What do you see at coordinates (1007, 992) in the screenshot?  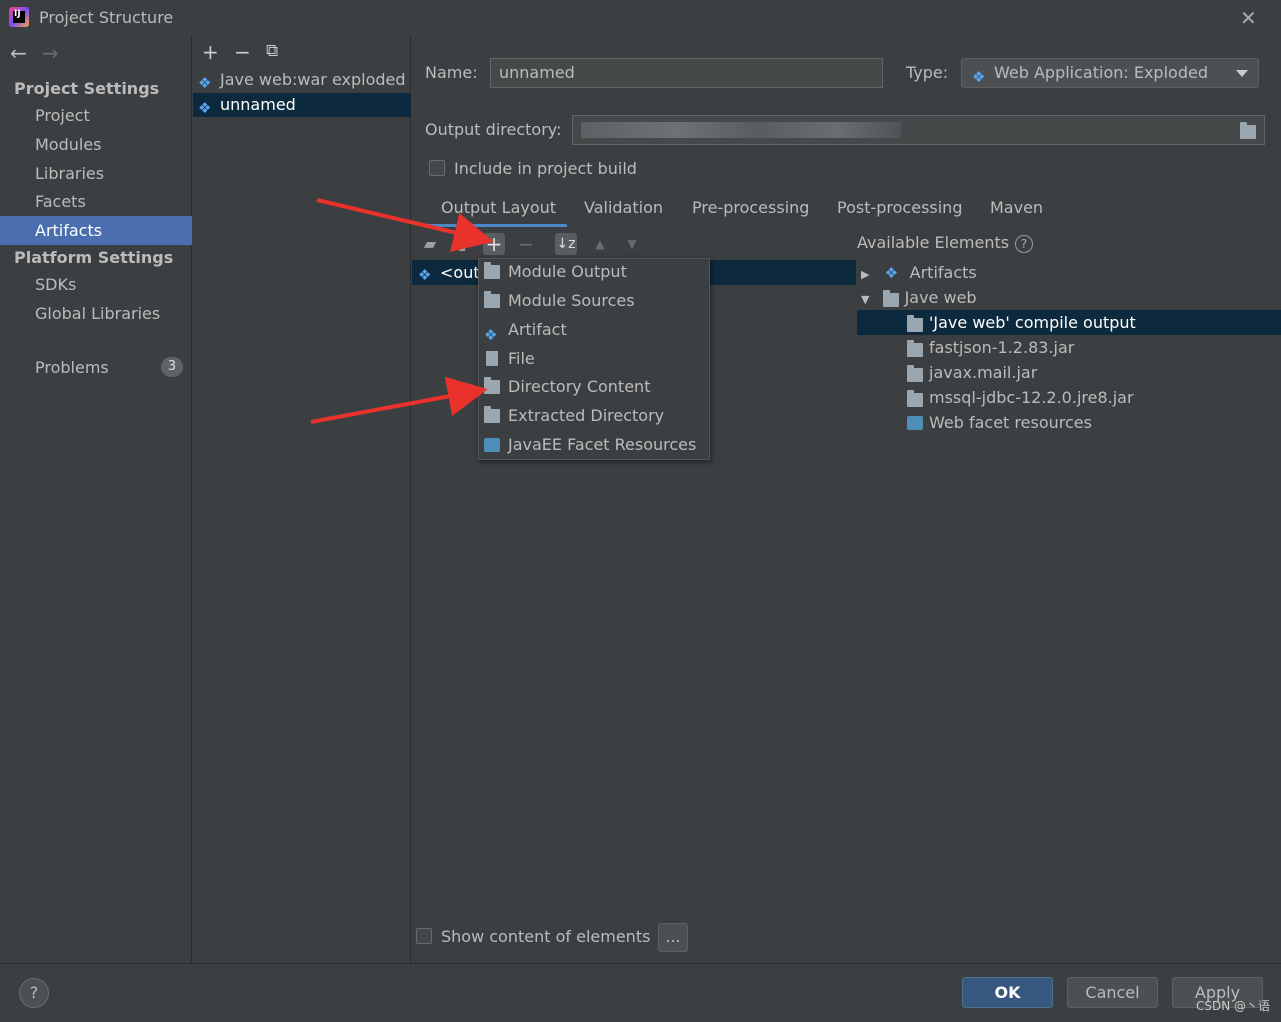 I see `ok-button: OK` at bounding box center [1007, 992].